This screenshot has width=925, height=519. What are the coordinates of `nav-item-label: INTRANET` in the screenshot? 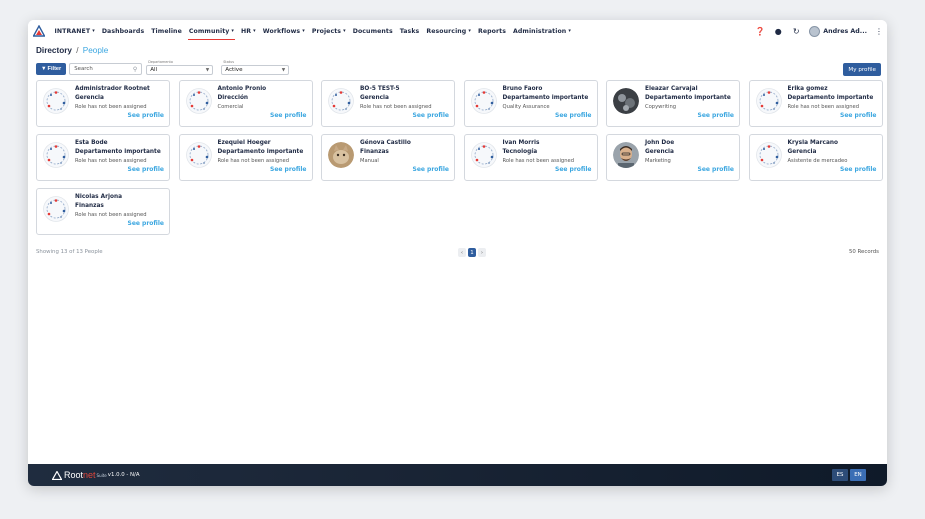 It's located at (72, 31).